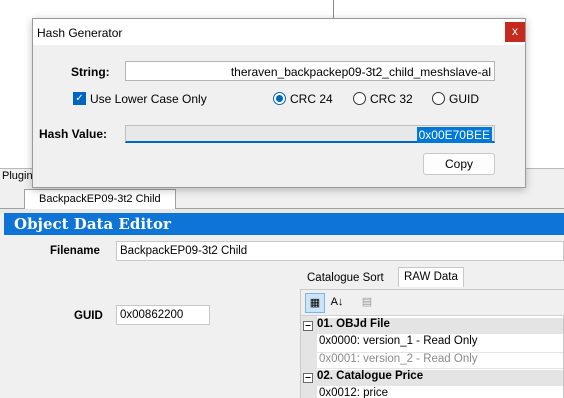 This screenshot has height=398, width=564. Describe the element at coordinates (80, 33) in the screenshot. I see `dialog-title: Hash Generator` at that location.